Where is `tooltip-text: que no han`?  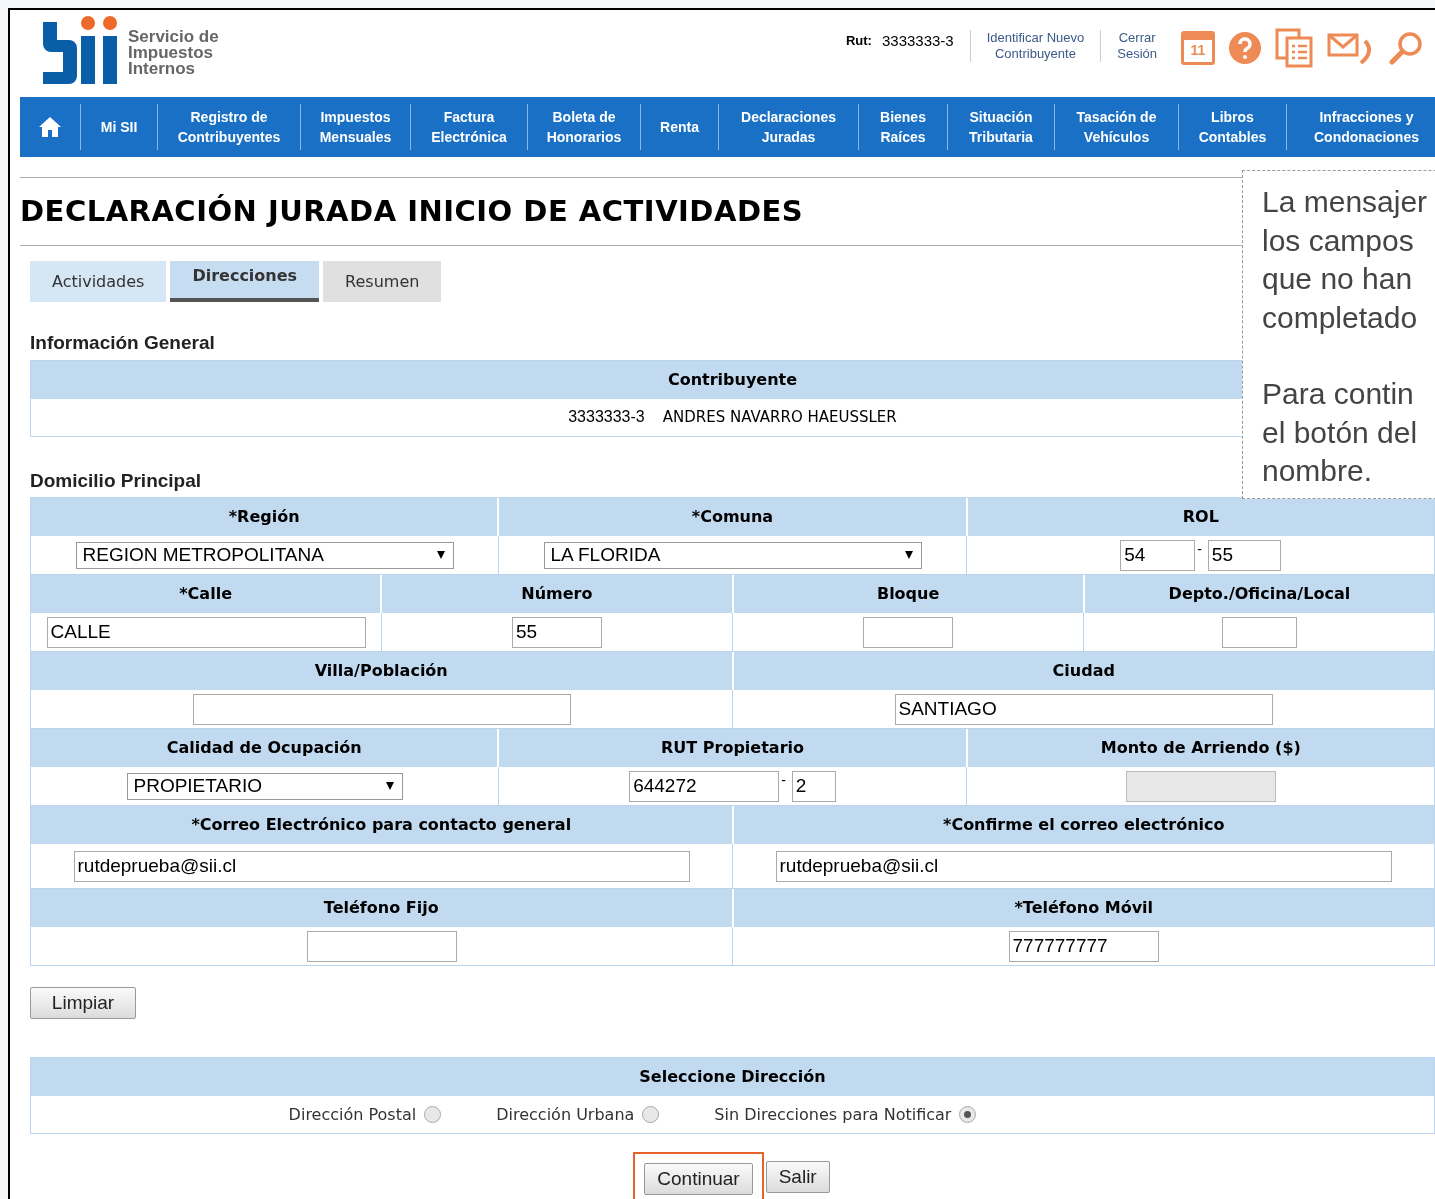 tooltip-text: que no han is located at coordinates (1338, 279).